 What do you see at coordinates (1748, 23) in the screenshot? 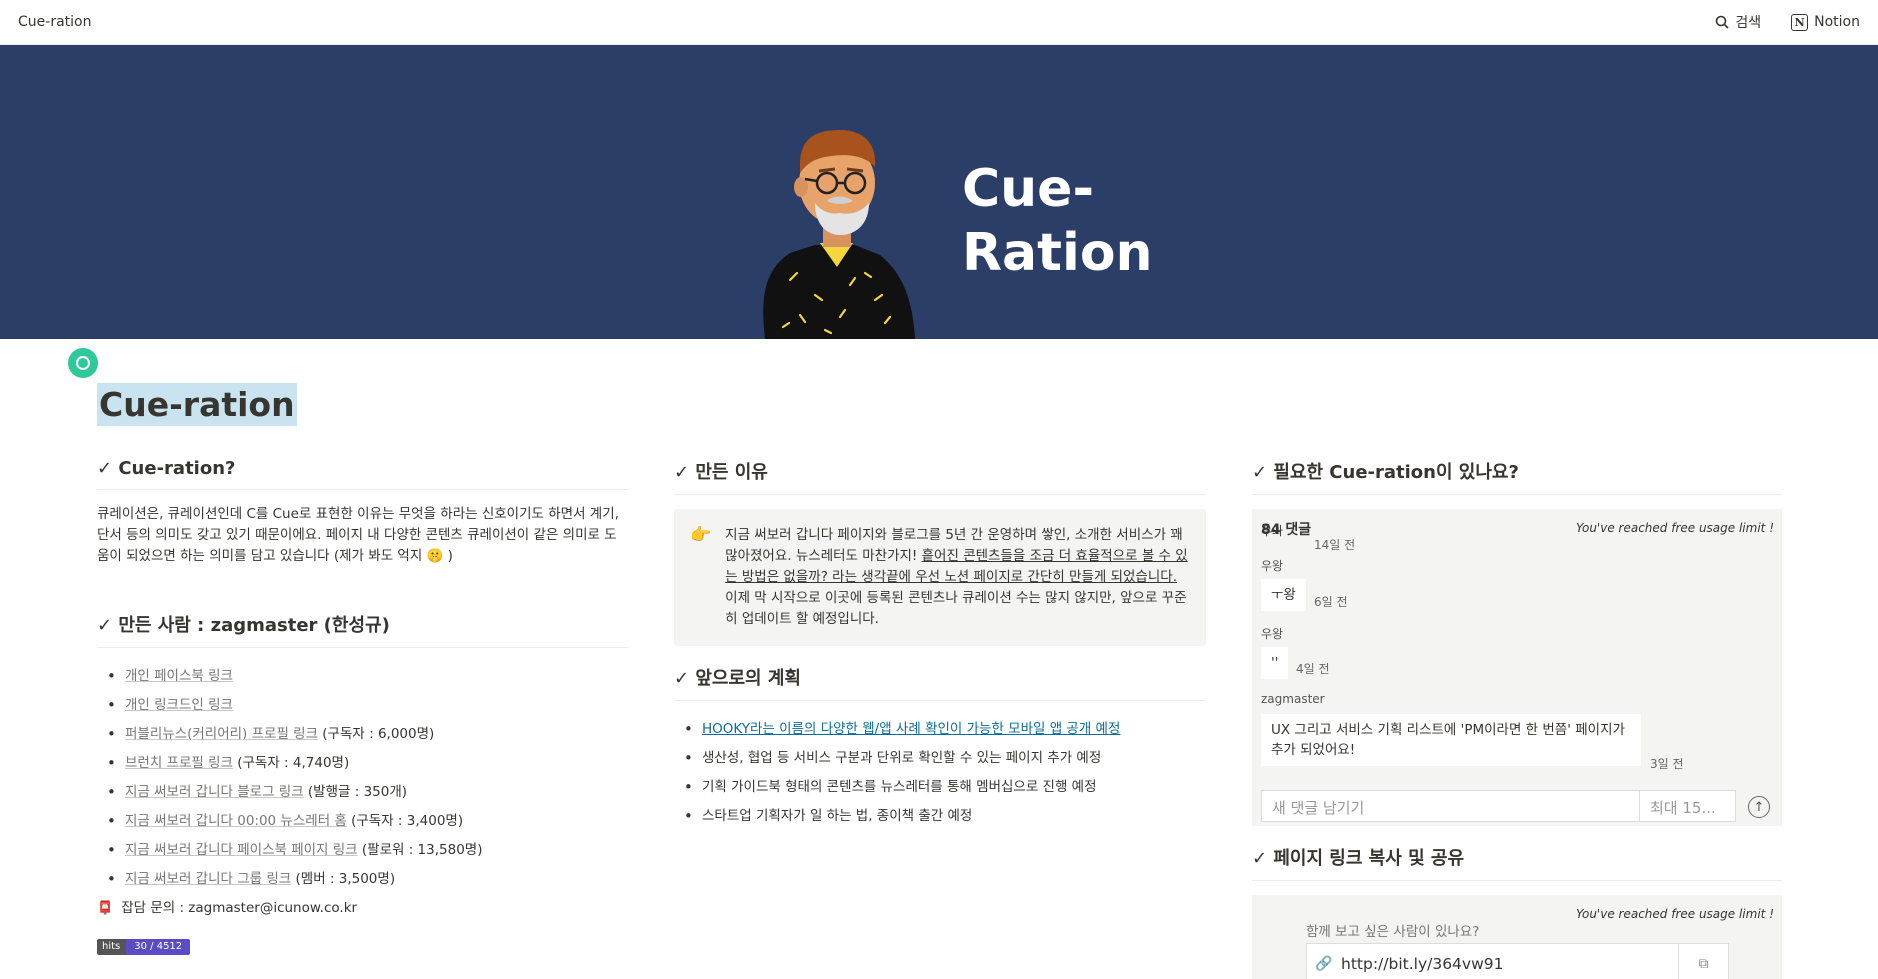
I see `search-label: 검색` at bounding box center [1748, 23].